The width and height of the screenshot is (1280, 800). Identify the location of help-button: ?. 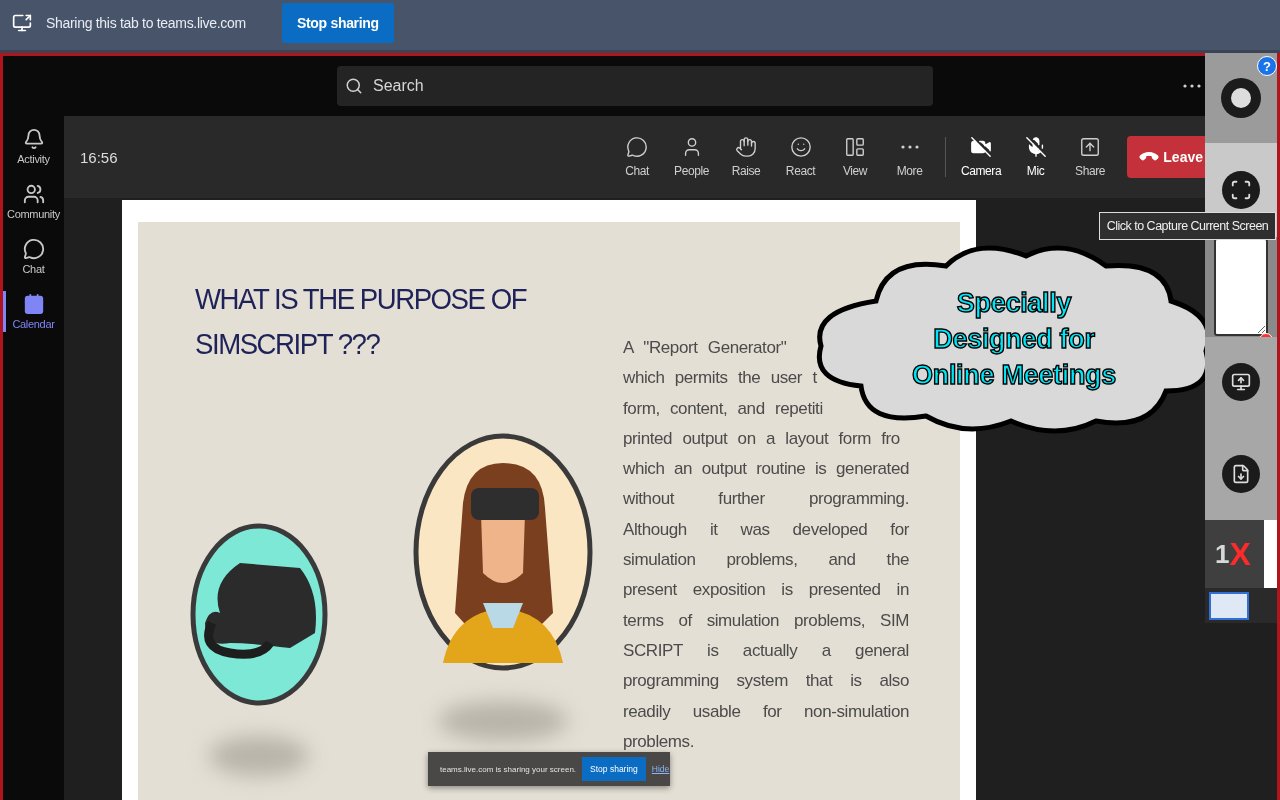
(1267, 66).